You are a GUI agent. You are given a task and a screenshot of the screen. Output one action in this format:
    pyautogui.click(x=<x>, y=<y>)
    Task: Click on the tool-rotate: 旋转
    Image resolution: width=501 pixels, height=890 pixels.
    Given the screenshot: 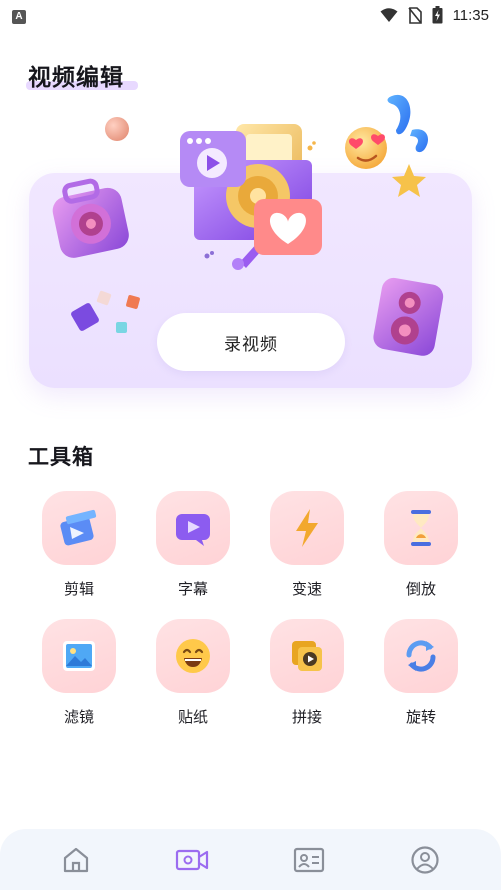 What is the action you would take?
    pyautogui.click(x=421, y=674)
    